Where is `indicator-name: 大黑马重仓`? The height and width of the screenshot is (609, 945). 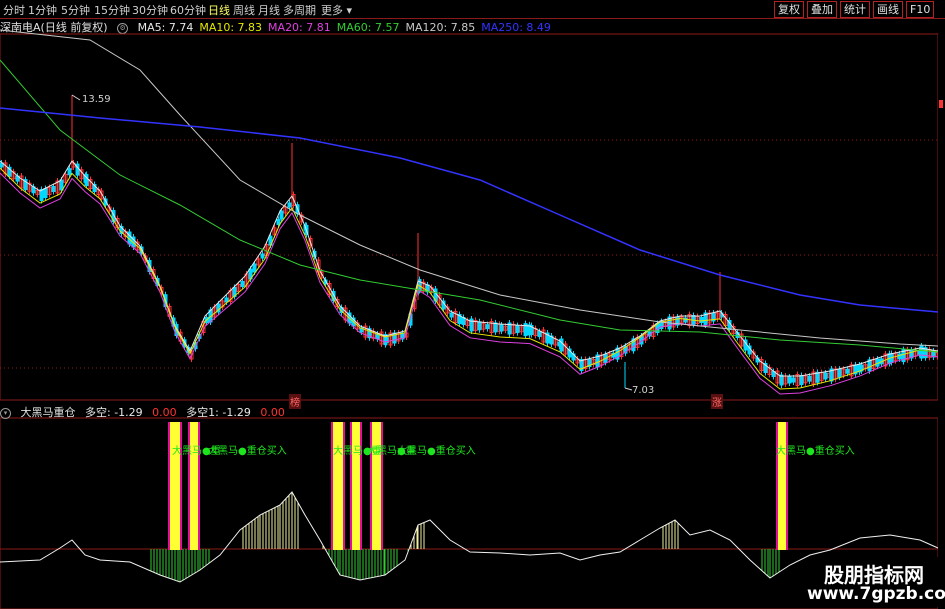
indicator-name: 大黑马重仓 is located at coordinates (48, 412).